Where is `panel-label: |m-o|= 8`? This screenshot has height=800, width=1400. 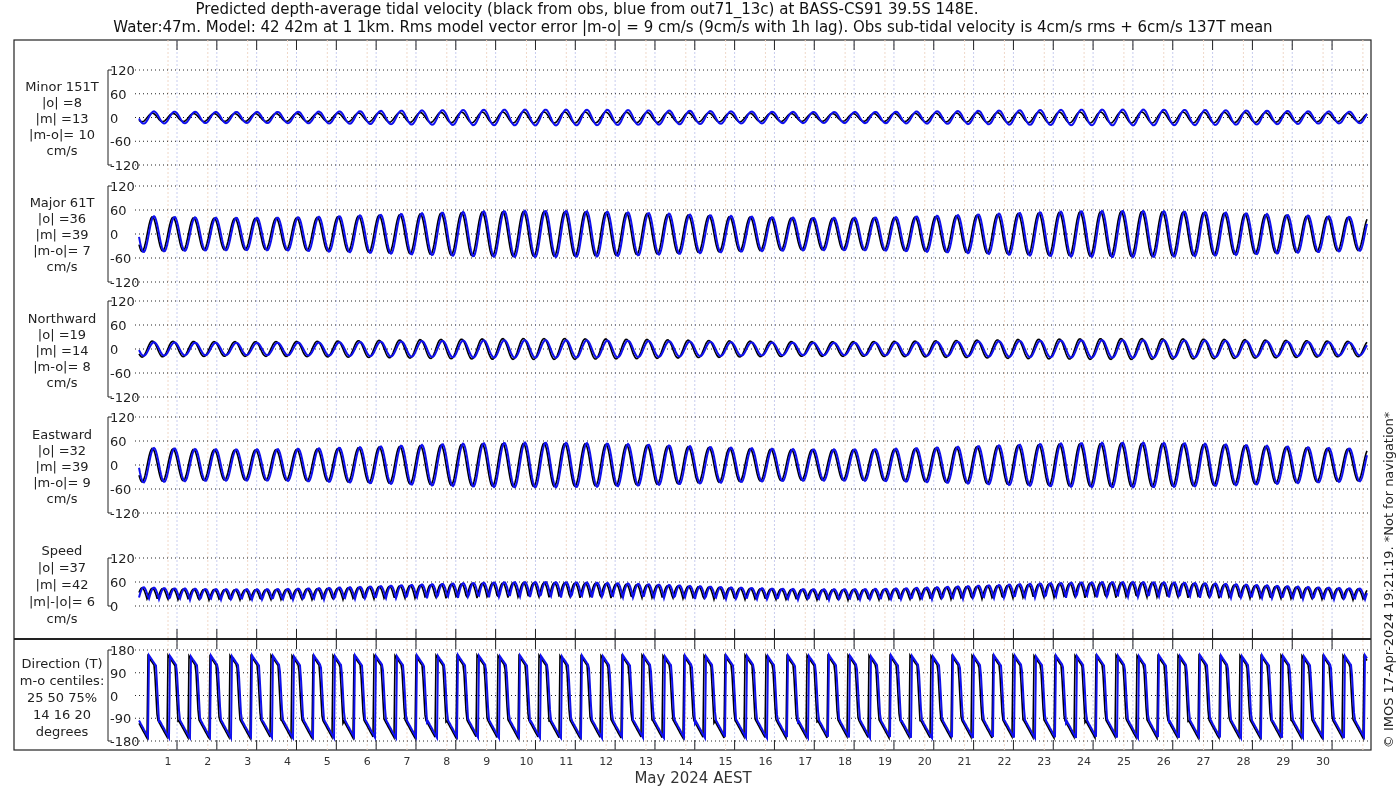
panel-label: |m-o|= 8 is located at coordinates (62, 366).